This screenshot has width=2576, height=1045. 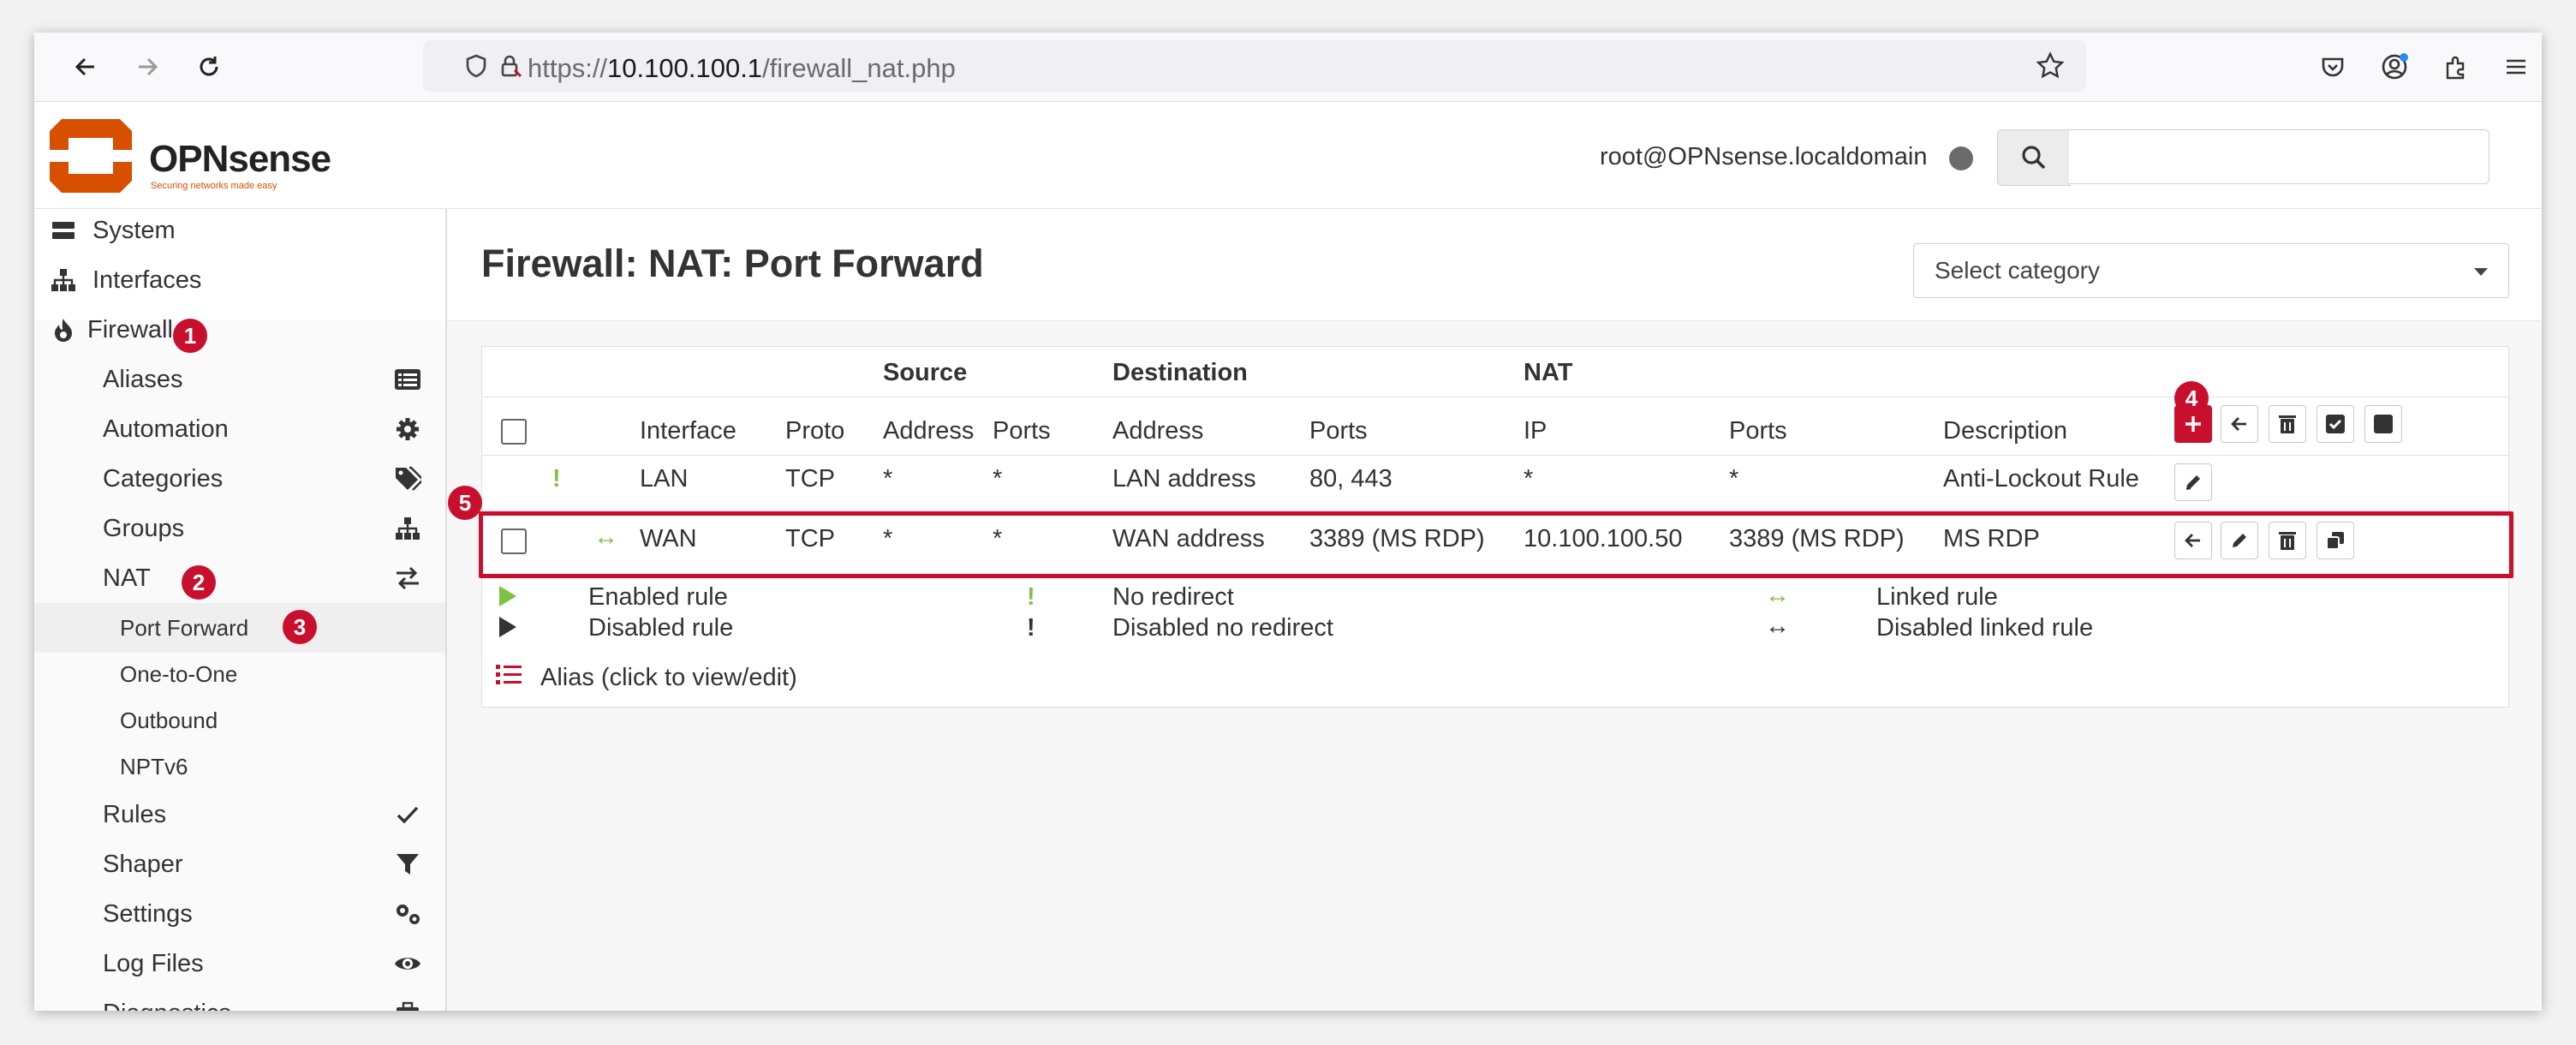 What do you see at coordinates (153, 963) in the screenshot?
I see `sidebar-label: Log Files` at bounding box center [153, 963].